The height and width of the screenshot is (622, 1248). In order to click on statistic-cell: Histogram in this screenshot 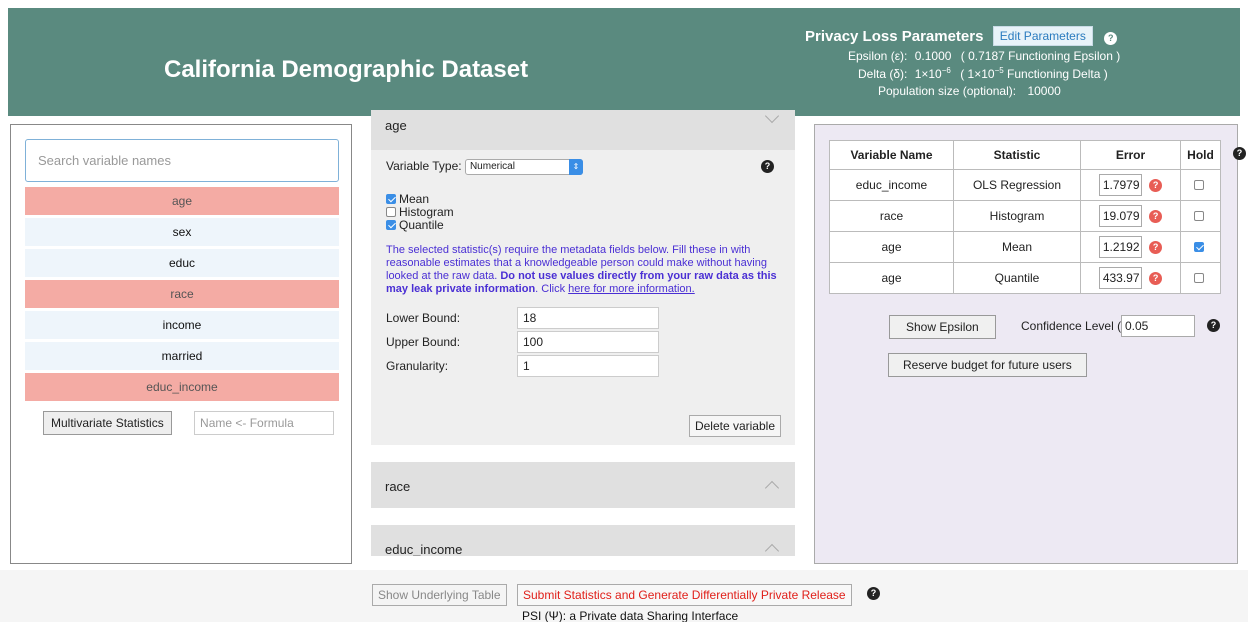, I will do `click(1017, 216)`.